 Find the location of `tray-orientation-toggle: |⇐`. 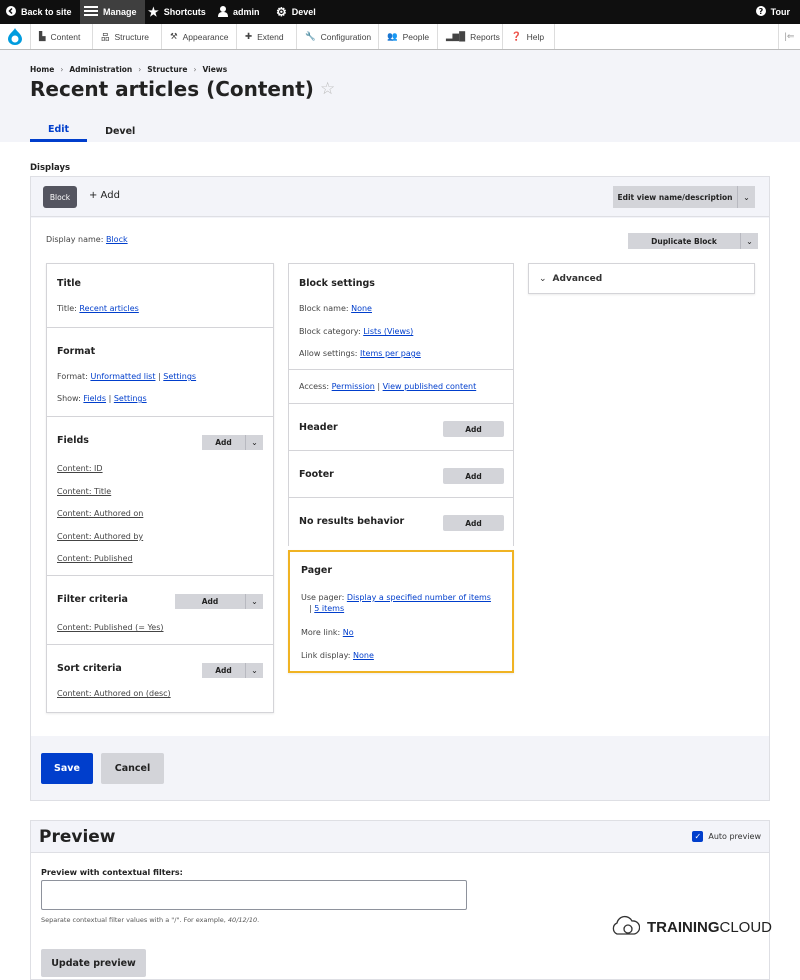

tray-orientation-toggle: |⇐ is located at coordinates (789, 36).